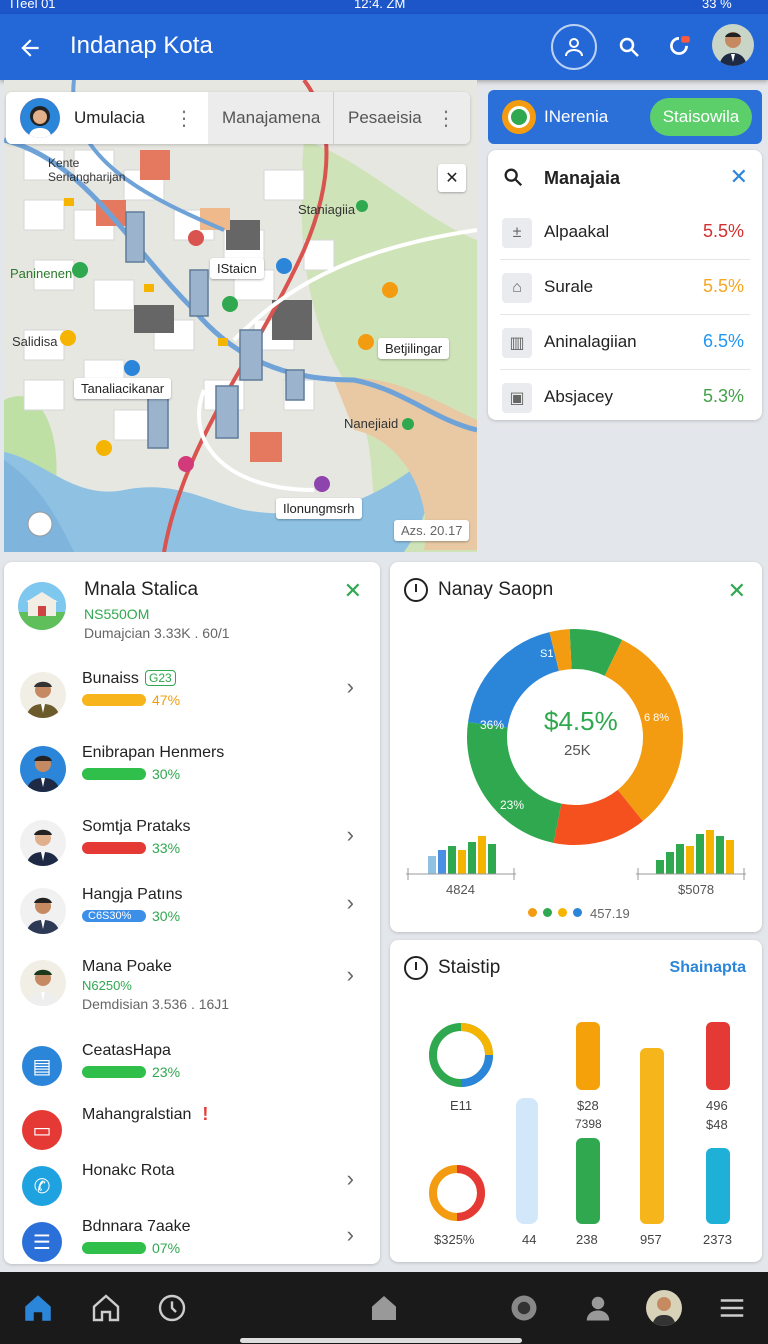 The image size is (768, 1344). Describe the element at coordinates (723, 286) in the screenshot. I see `manajaia-row-value: 5.5%` at that location.